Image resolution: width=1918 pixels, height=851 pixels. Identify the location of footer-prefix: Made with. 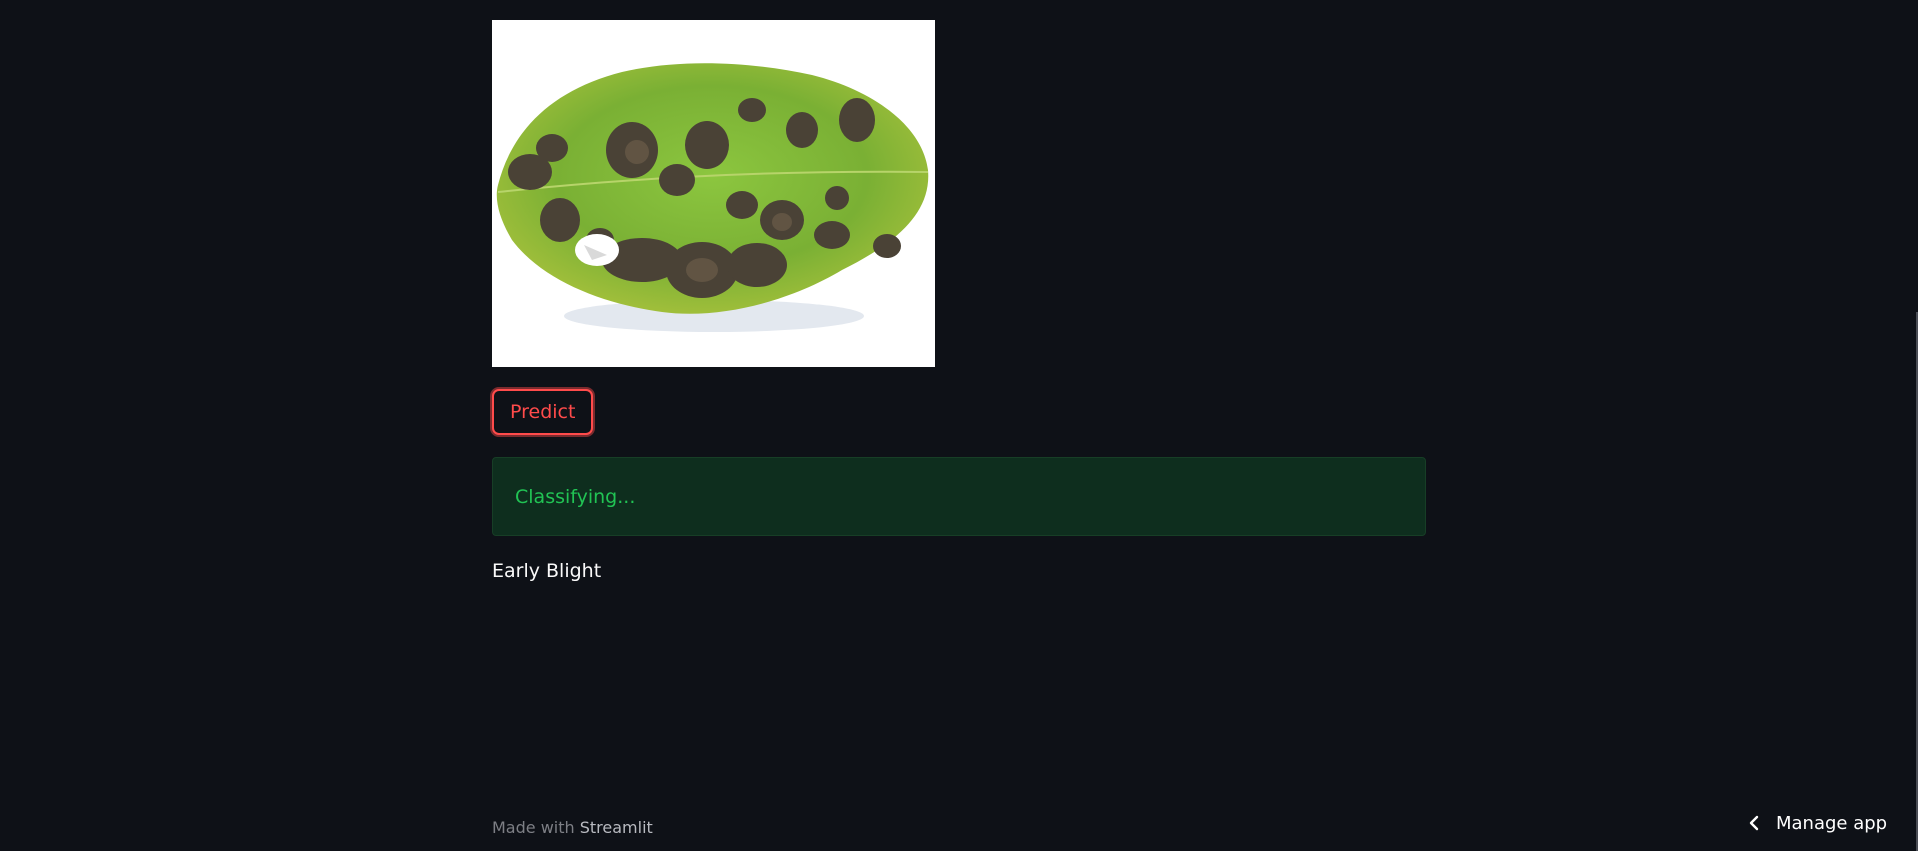
(536, 827).